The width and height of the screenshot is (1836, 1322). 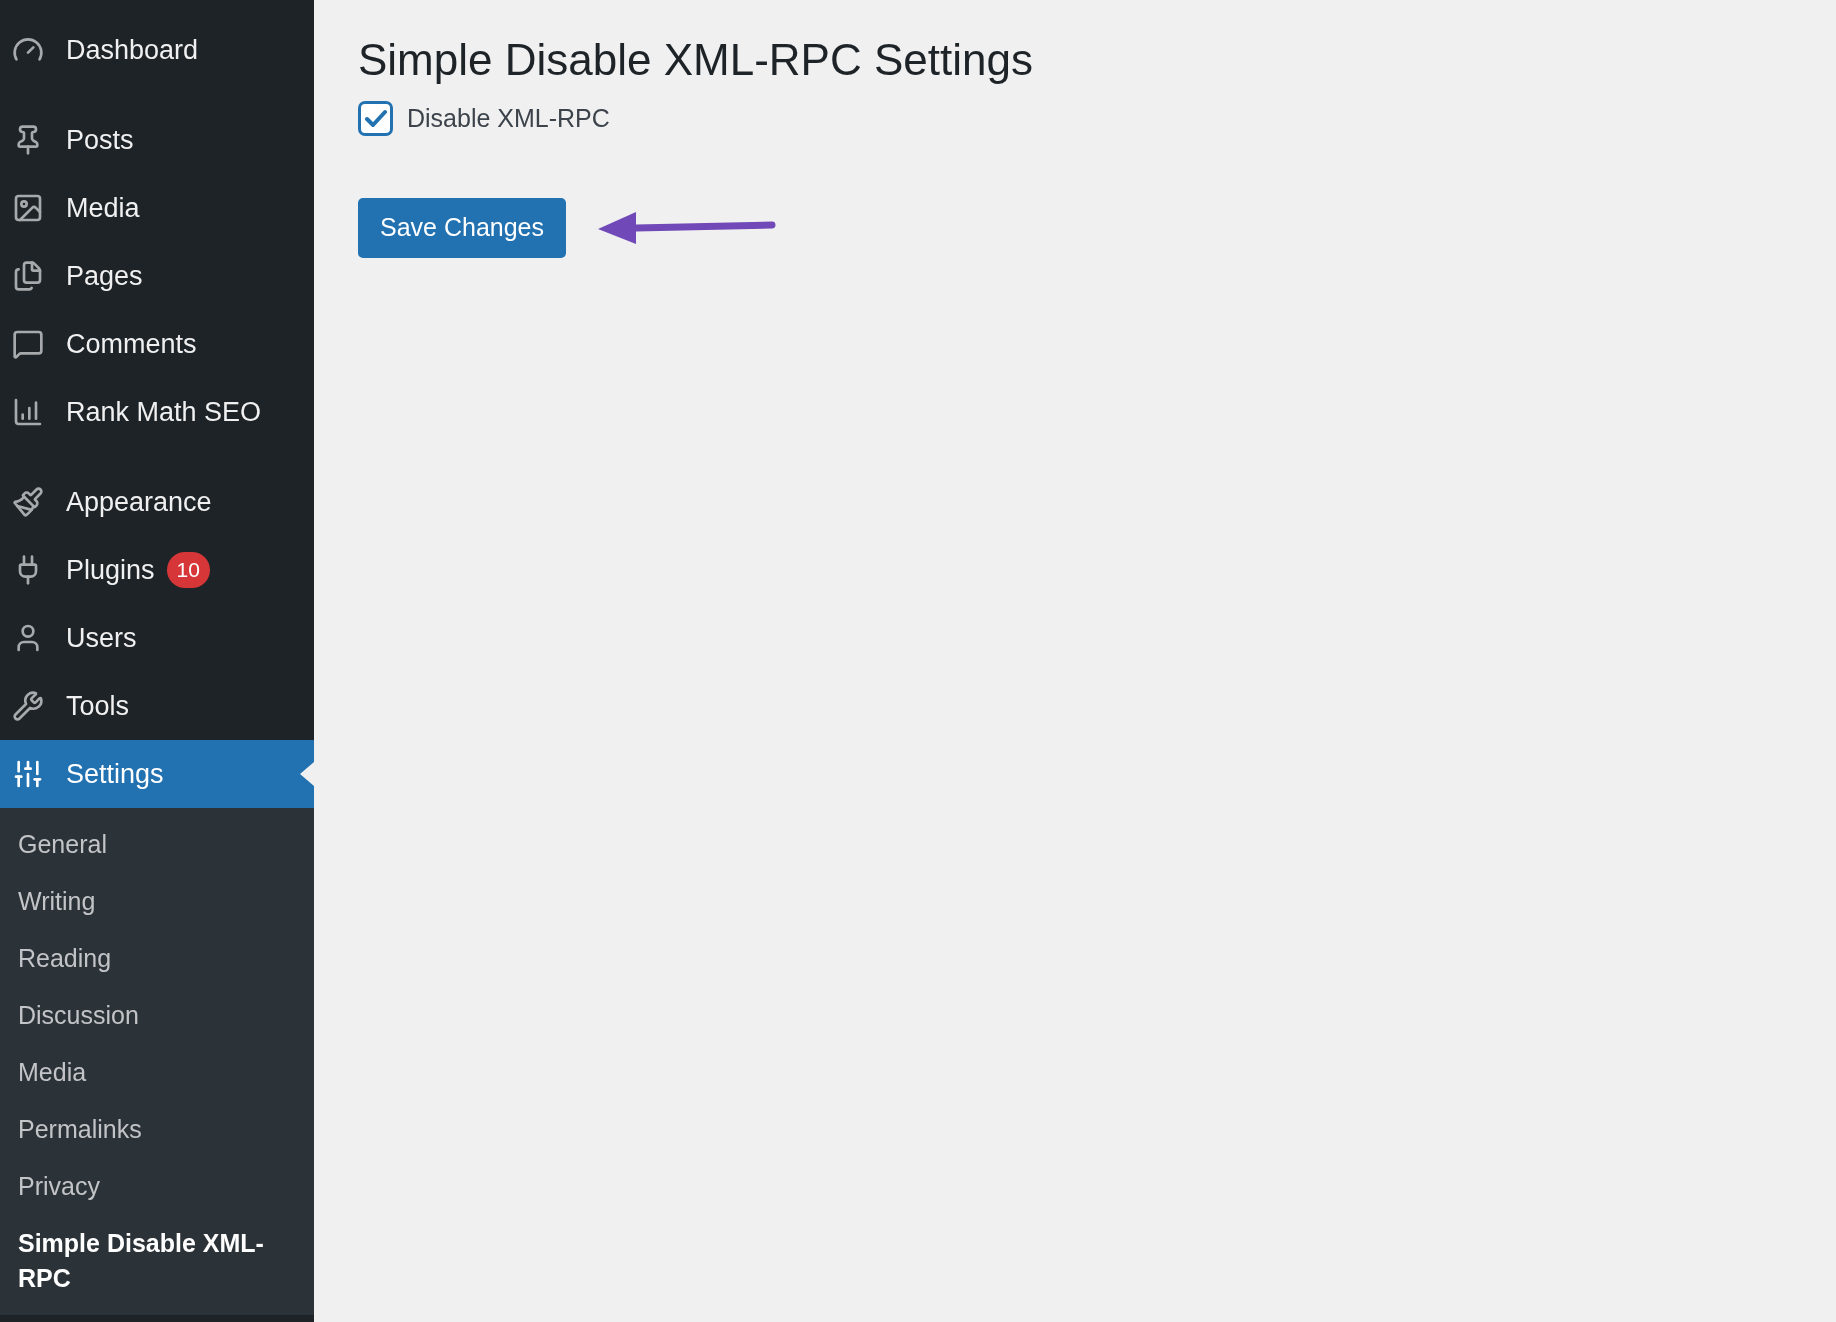 I want to click on menu-item: Settings, so click(x=157, y=774).